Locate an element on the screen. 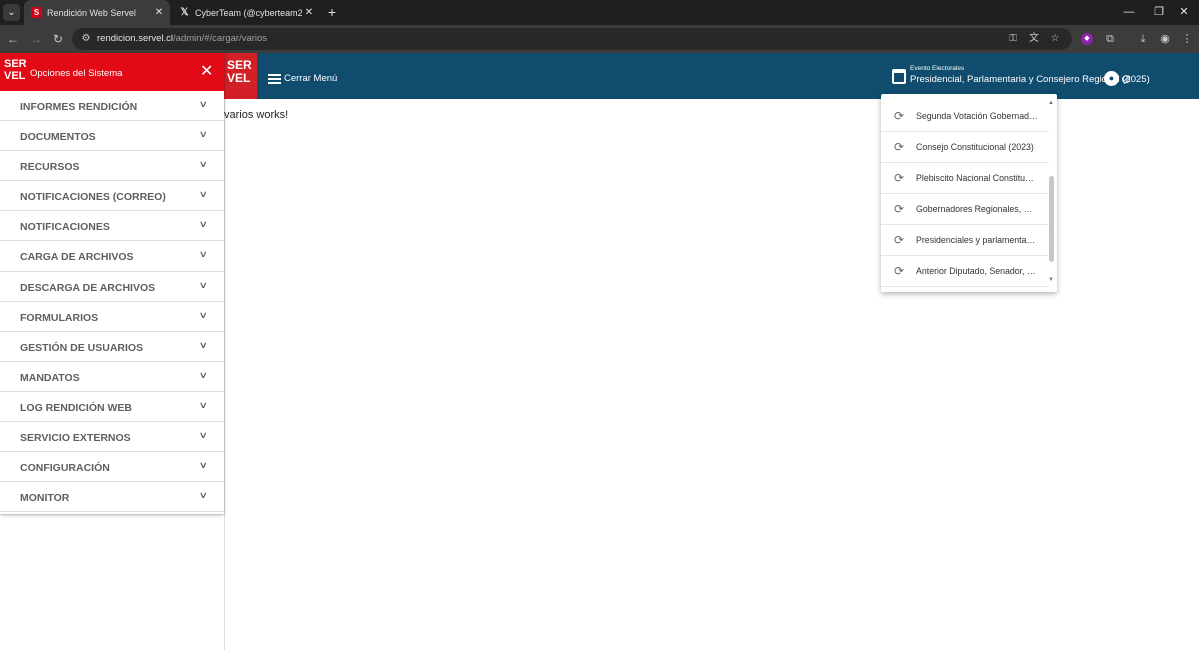 This screenshot has height=650, width=1199. close-menu-button: Cerrar Menú is located at coordinates (302, 78).